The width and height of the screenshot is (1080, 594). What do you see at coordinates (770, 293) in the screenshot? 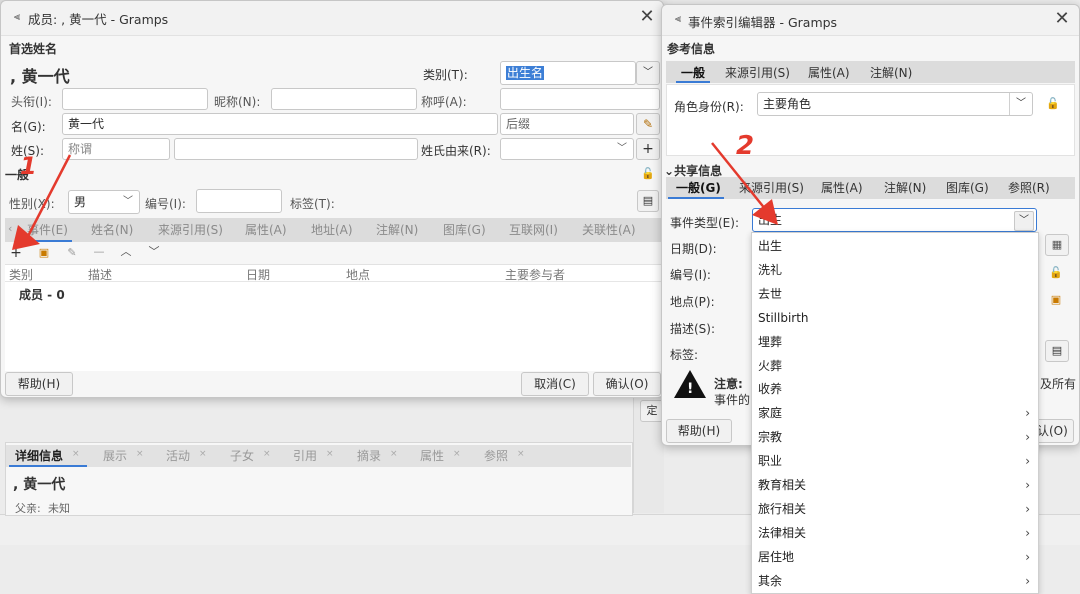
I see `dropdown-item-label: 去世` at bounding box center [770, 293].